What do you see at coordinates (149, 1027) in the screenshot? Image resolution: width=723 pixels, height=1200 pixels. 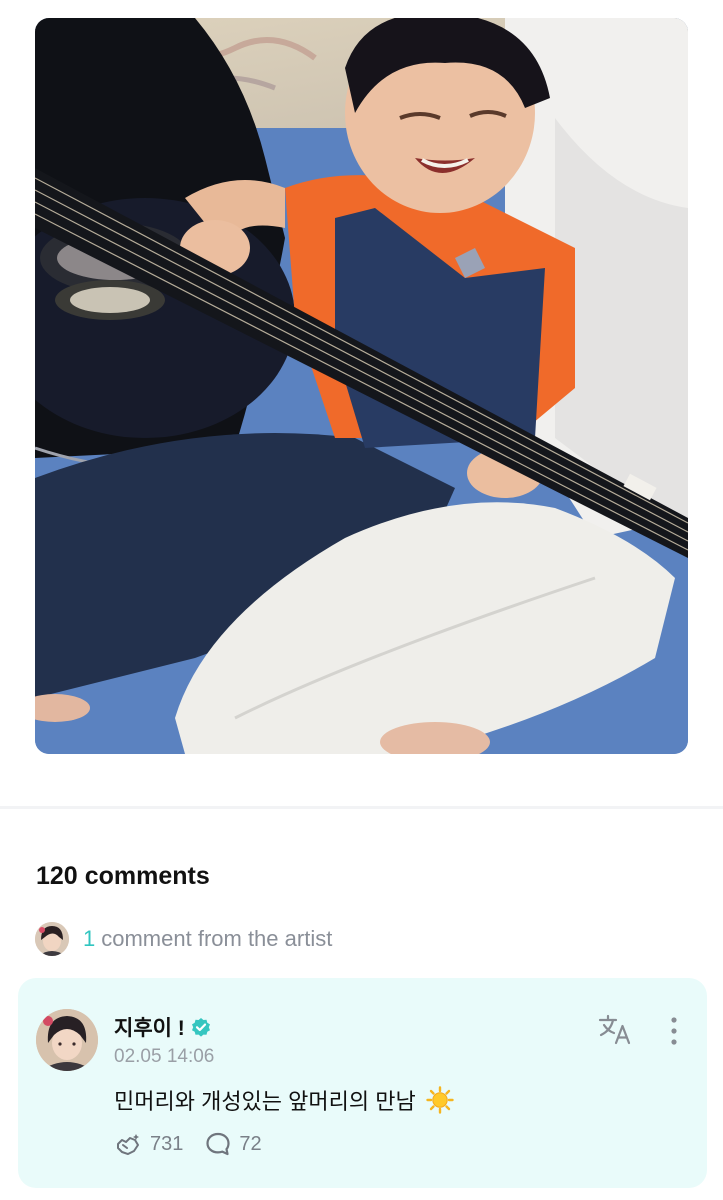 I see `author-name: 지후이 !` at bounding box center [149, 1027].